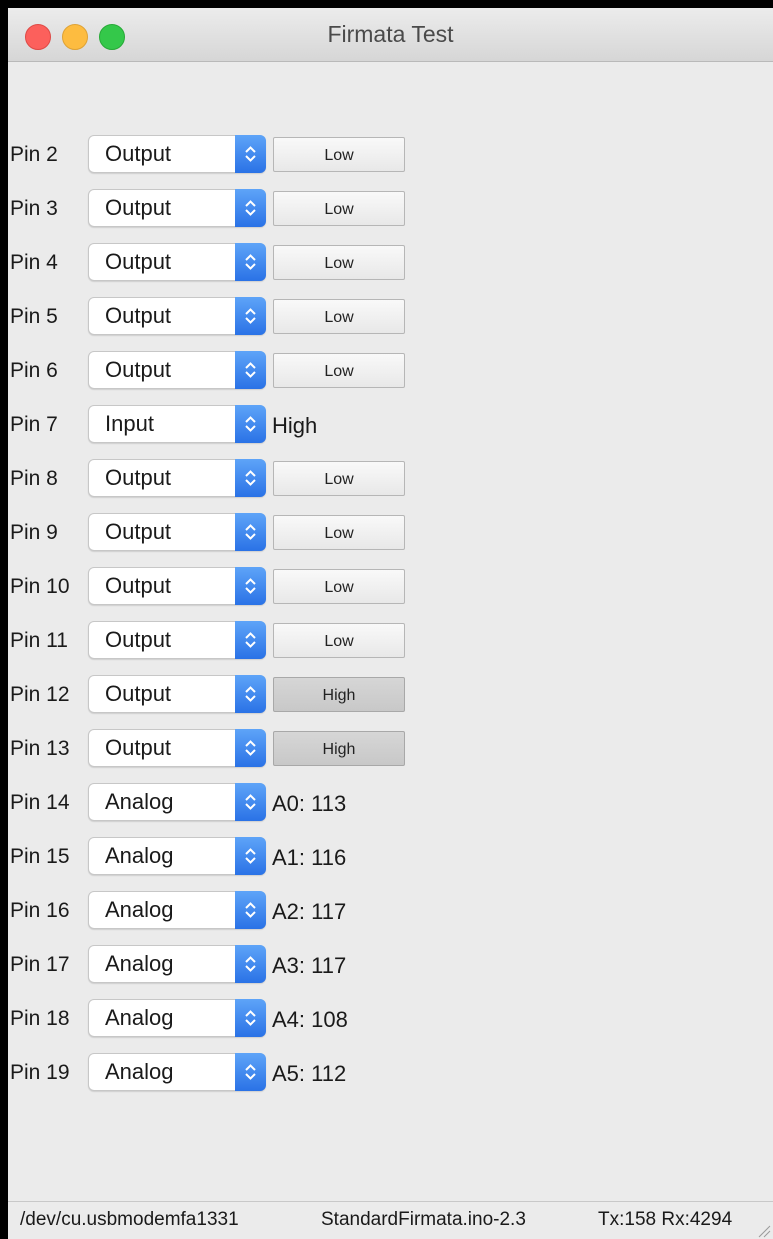  I want to click on pin-reading: High, so click(295, 425).